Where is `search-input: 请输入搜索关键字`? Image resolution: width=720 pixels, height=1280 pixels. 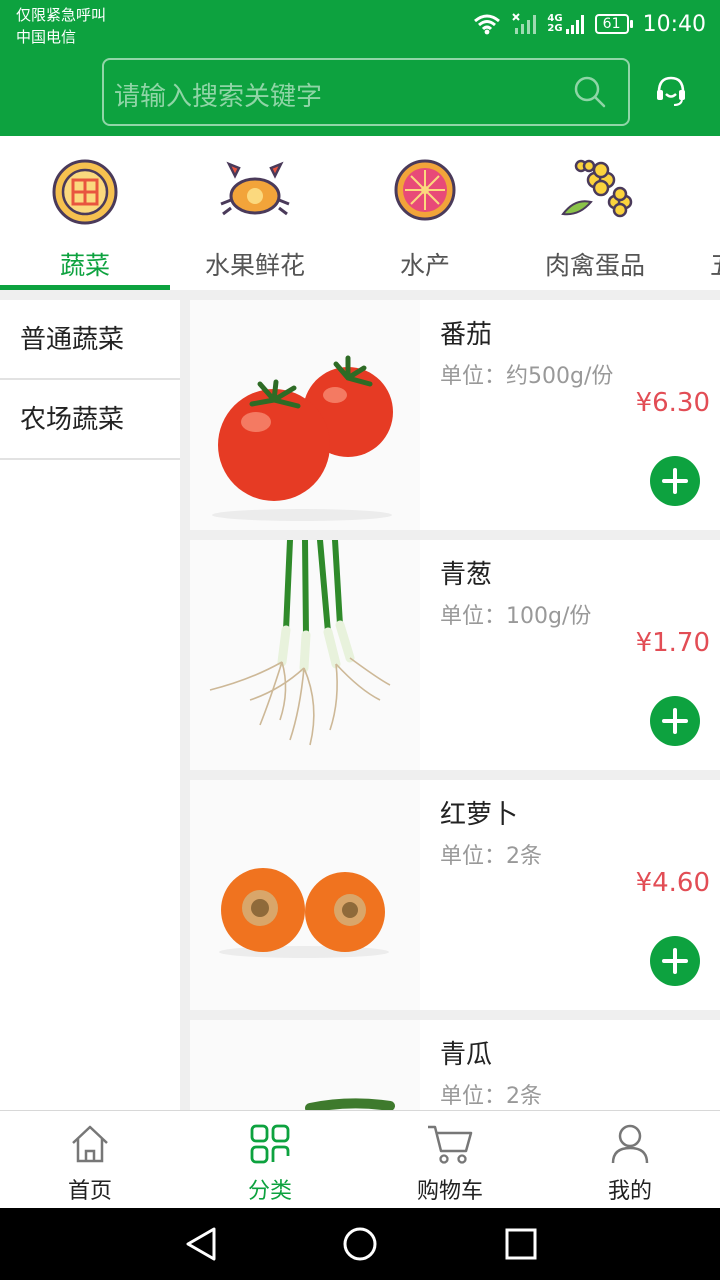
search-input: 请输入搜索关键字 is located at coordinates (366, 92).